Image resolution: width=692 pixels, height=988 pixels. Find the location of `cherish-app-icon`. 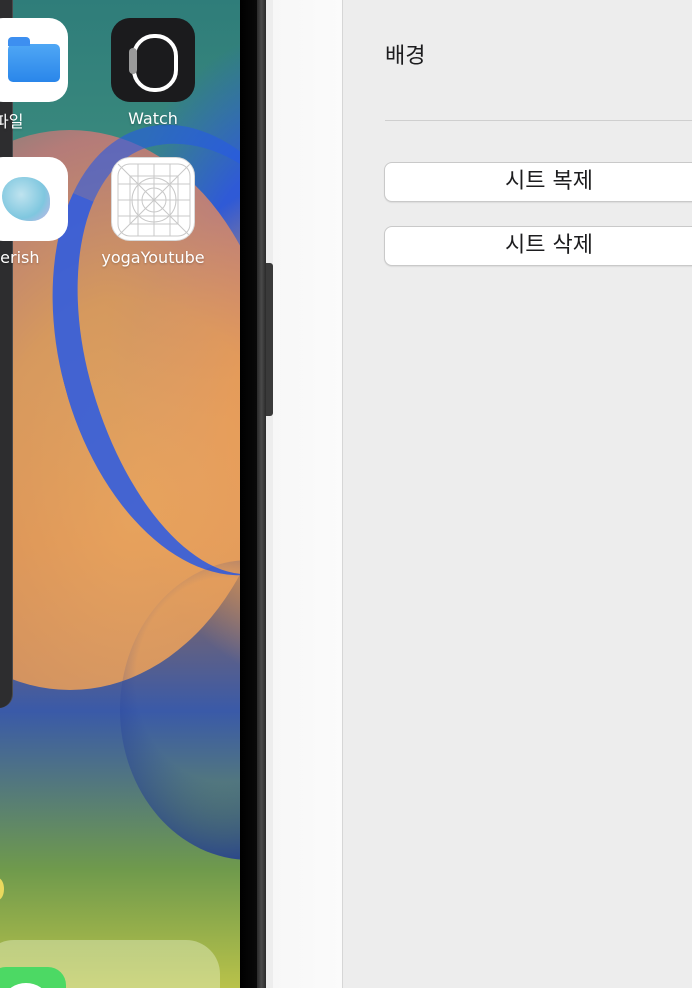

cherish-app-icon is located at coordinates (34, 199).